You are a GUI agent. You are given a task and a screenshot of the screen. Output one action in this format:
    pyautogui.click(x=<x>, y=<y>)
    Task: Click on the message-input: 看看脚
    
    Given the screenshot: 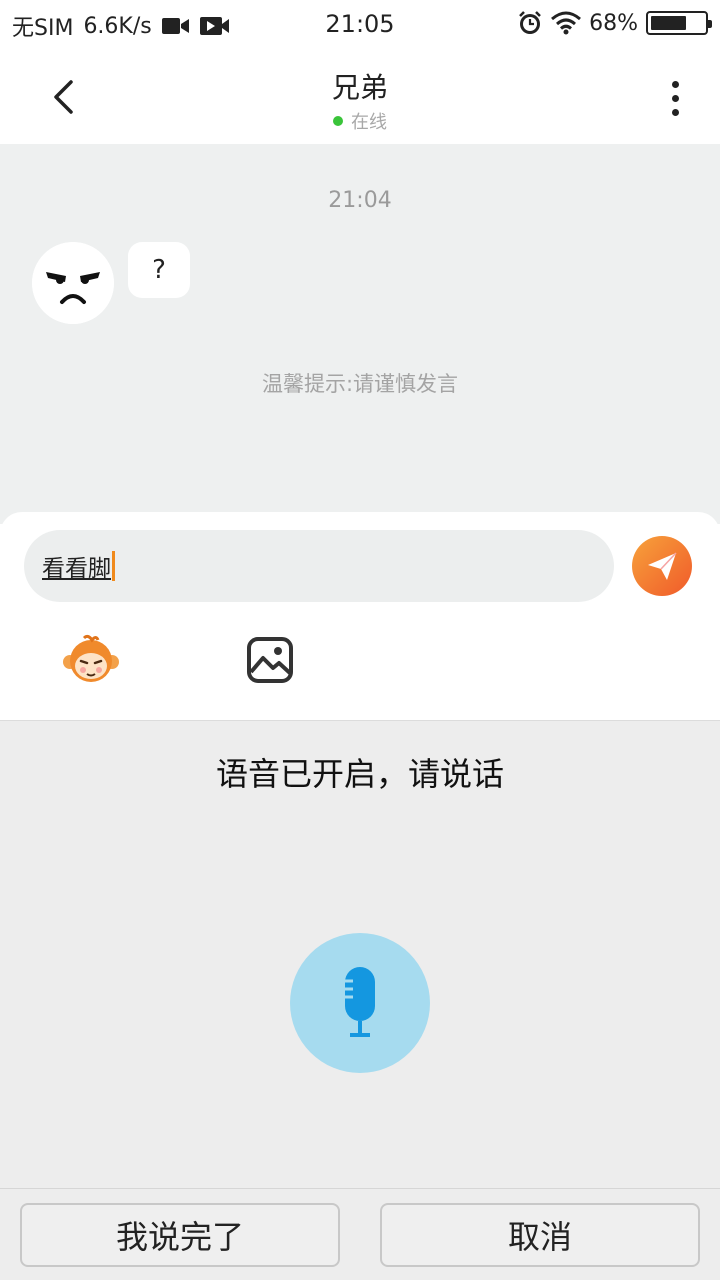 What is the action you would take?
    pyautogui.click(x=319, y=566)
    